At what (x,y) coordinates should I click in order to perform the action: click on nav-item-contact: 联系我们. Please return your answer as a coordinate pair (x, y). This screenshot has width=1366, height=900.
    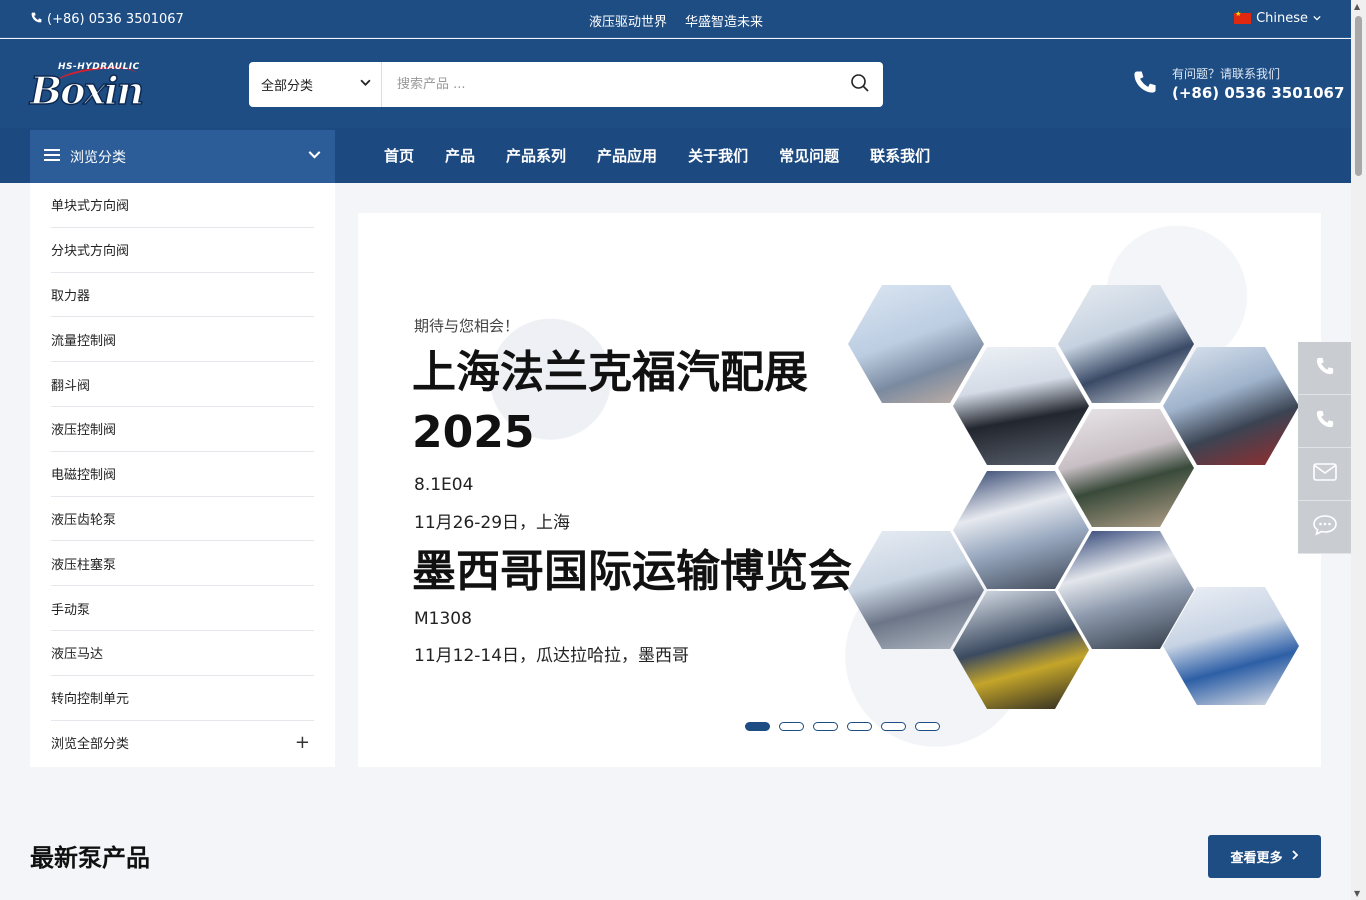
    Looking at the image, I should click on (900, 155).